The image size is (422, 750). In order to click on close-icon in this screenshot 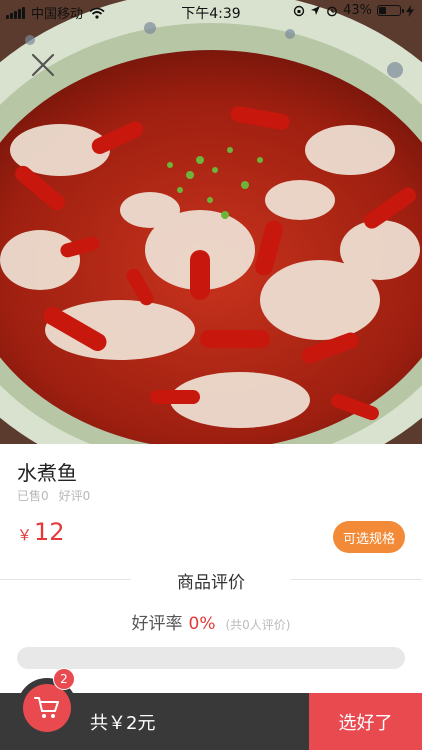, I will do `click(43, 65)`.